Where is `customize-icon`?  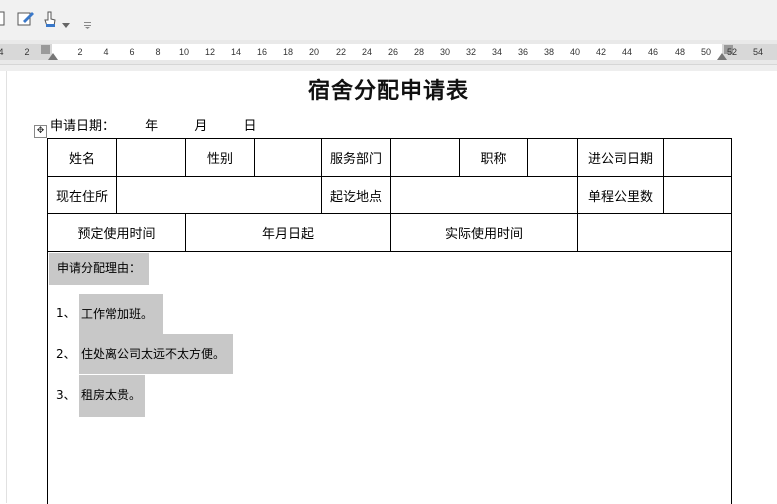 customize-icon is located at coordinates (88, 23).